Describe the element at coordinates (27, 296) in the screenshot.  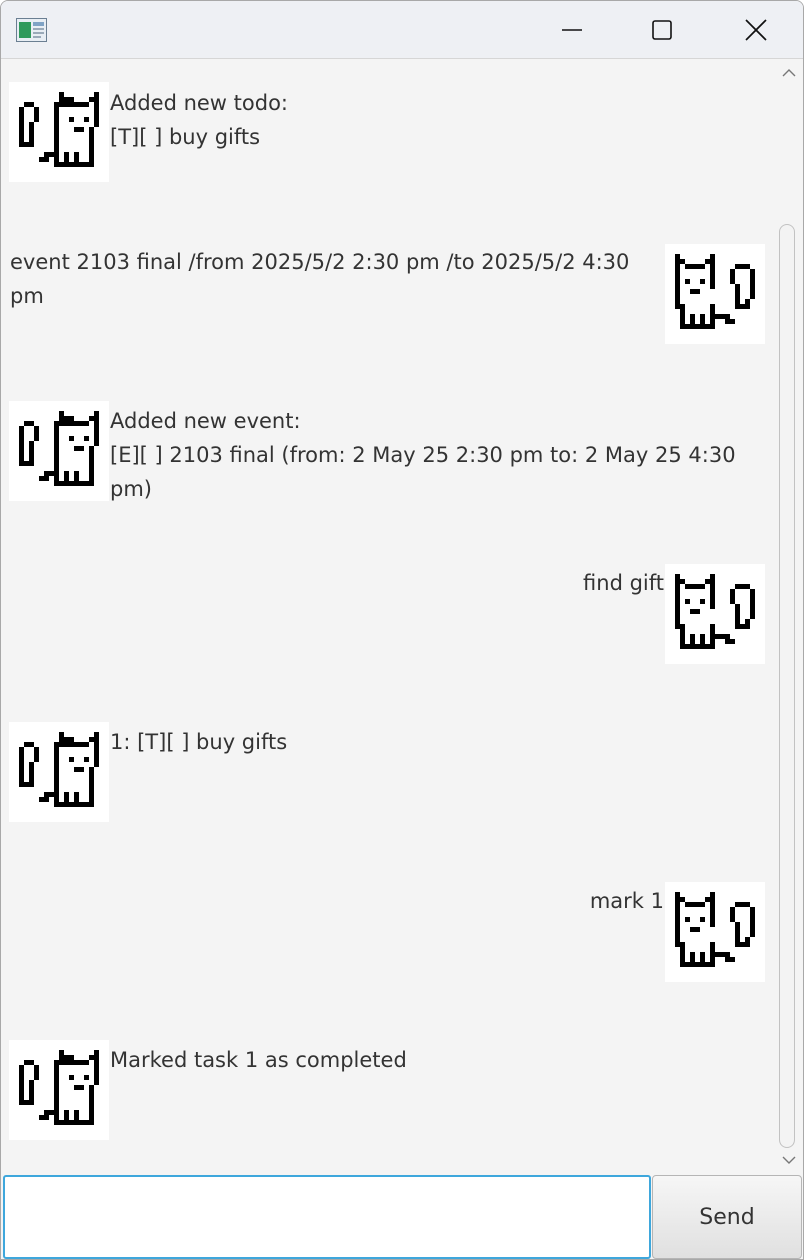
I see `message-line: pm` at that location.